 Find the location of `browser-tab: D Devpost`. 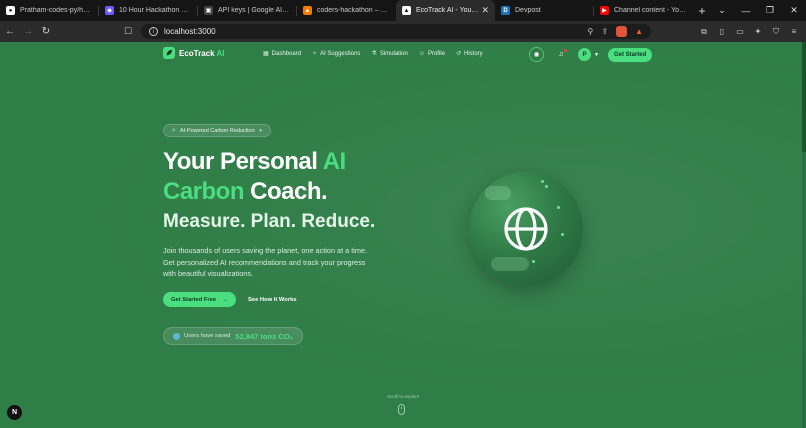

browser-tab: D Devpost is located at coordinates (544, 10).